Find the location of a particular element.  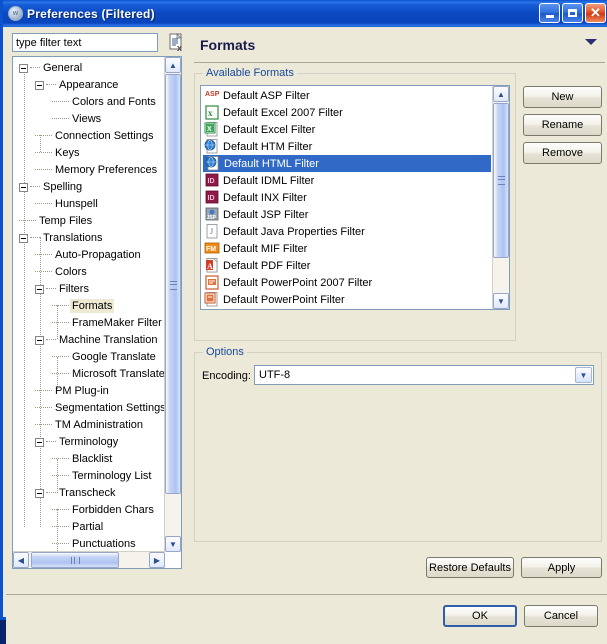

formats-vertical-scrollbar: ▲ ▼ is located at coordinates (500, 197).